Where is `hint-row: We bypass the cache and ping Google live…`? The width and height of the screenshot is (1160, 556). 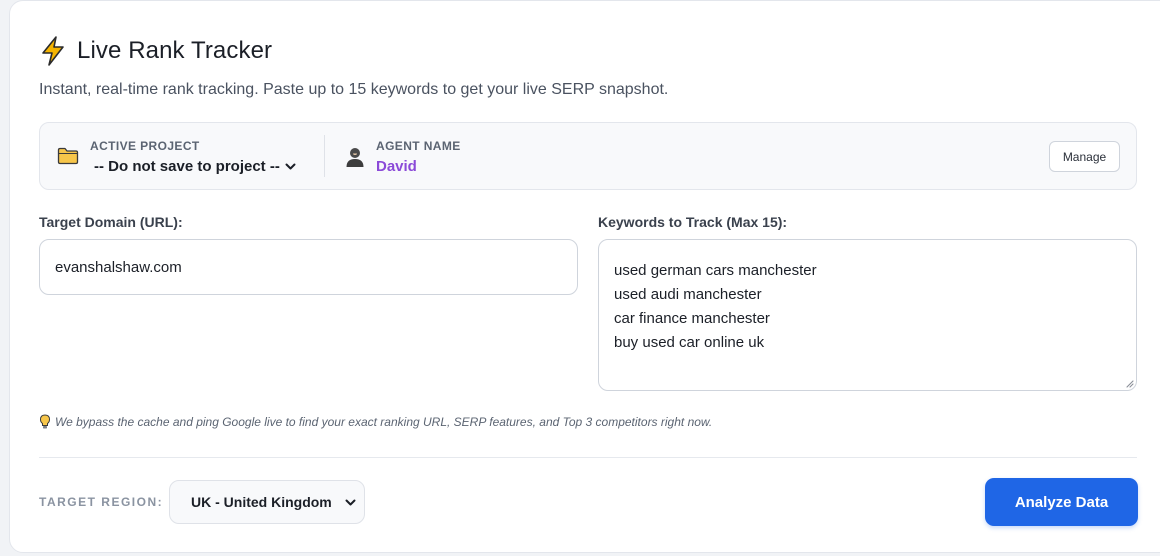
hint-row: We bypass the cache and ping Google live… is located at coordinates (375, 422).